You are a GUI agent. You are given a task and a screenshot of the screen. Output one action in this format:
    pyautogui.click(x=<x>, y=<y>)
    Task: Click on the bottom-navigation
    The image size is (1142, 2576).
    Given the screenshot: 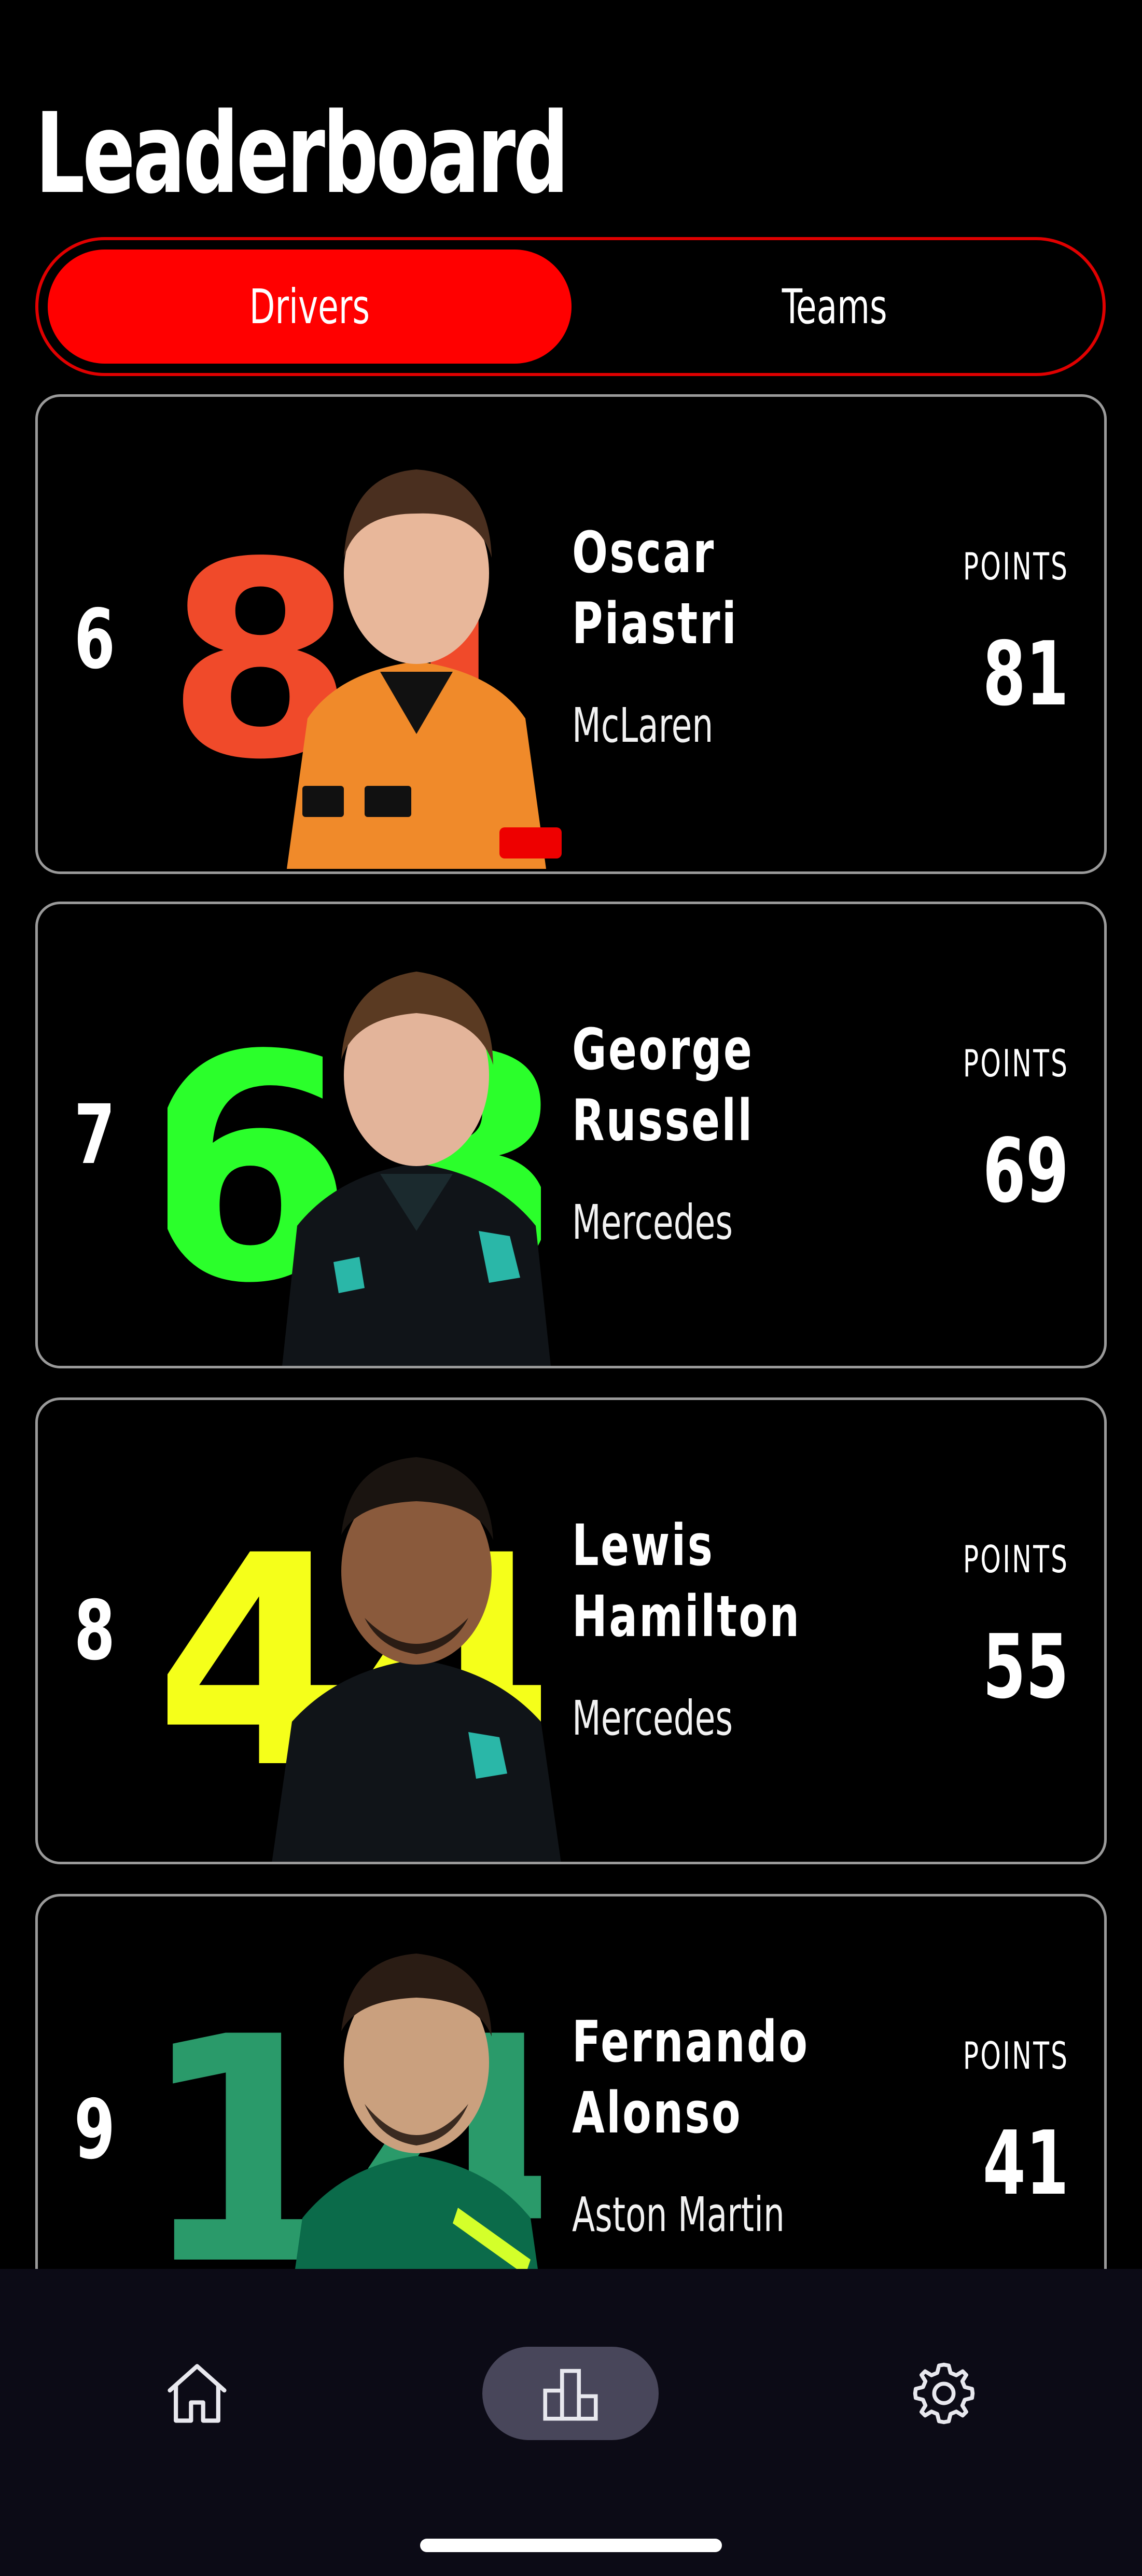 What is the action you would take?
    pyautogui.click(x=571, y=2422)
    